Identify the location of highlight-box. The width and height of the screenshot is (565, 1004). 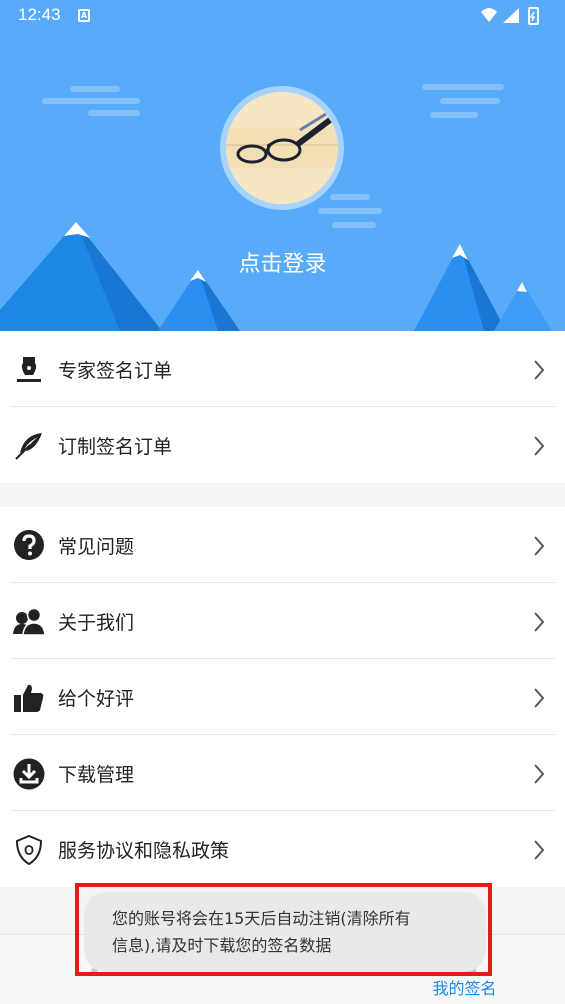
(283, 929).